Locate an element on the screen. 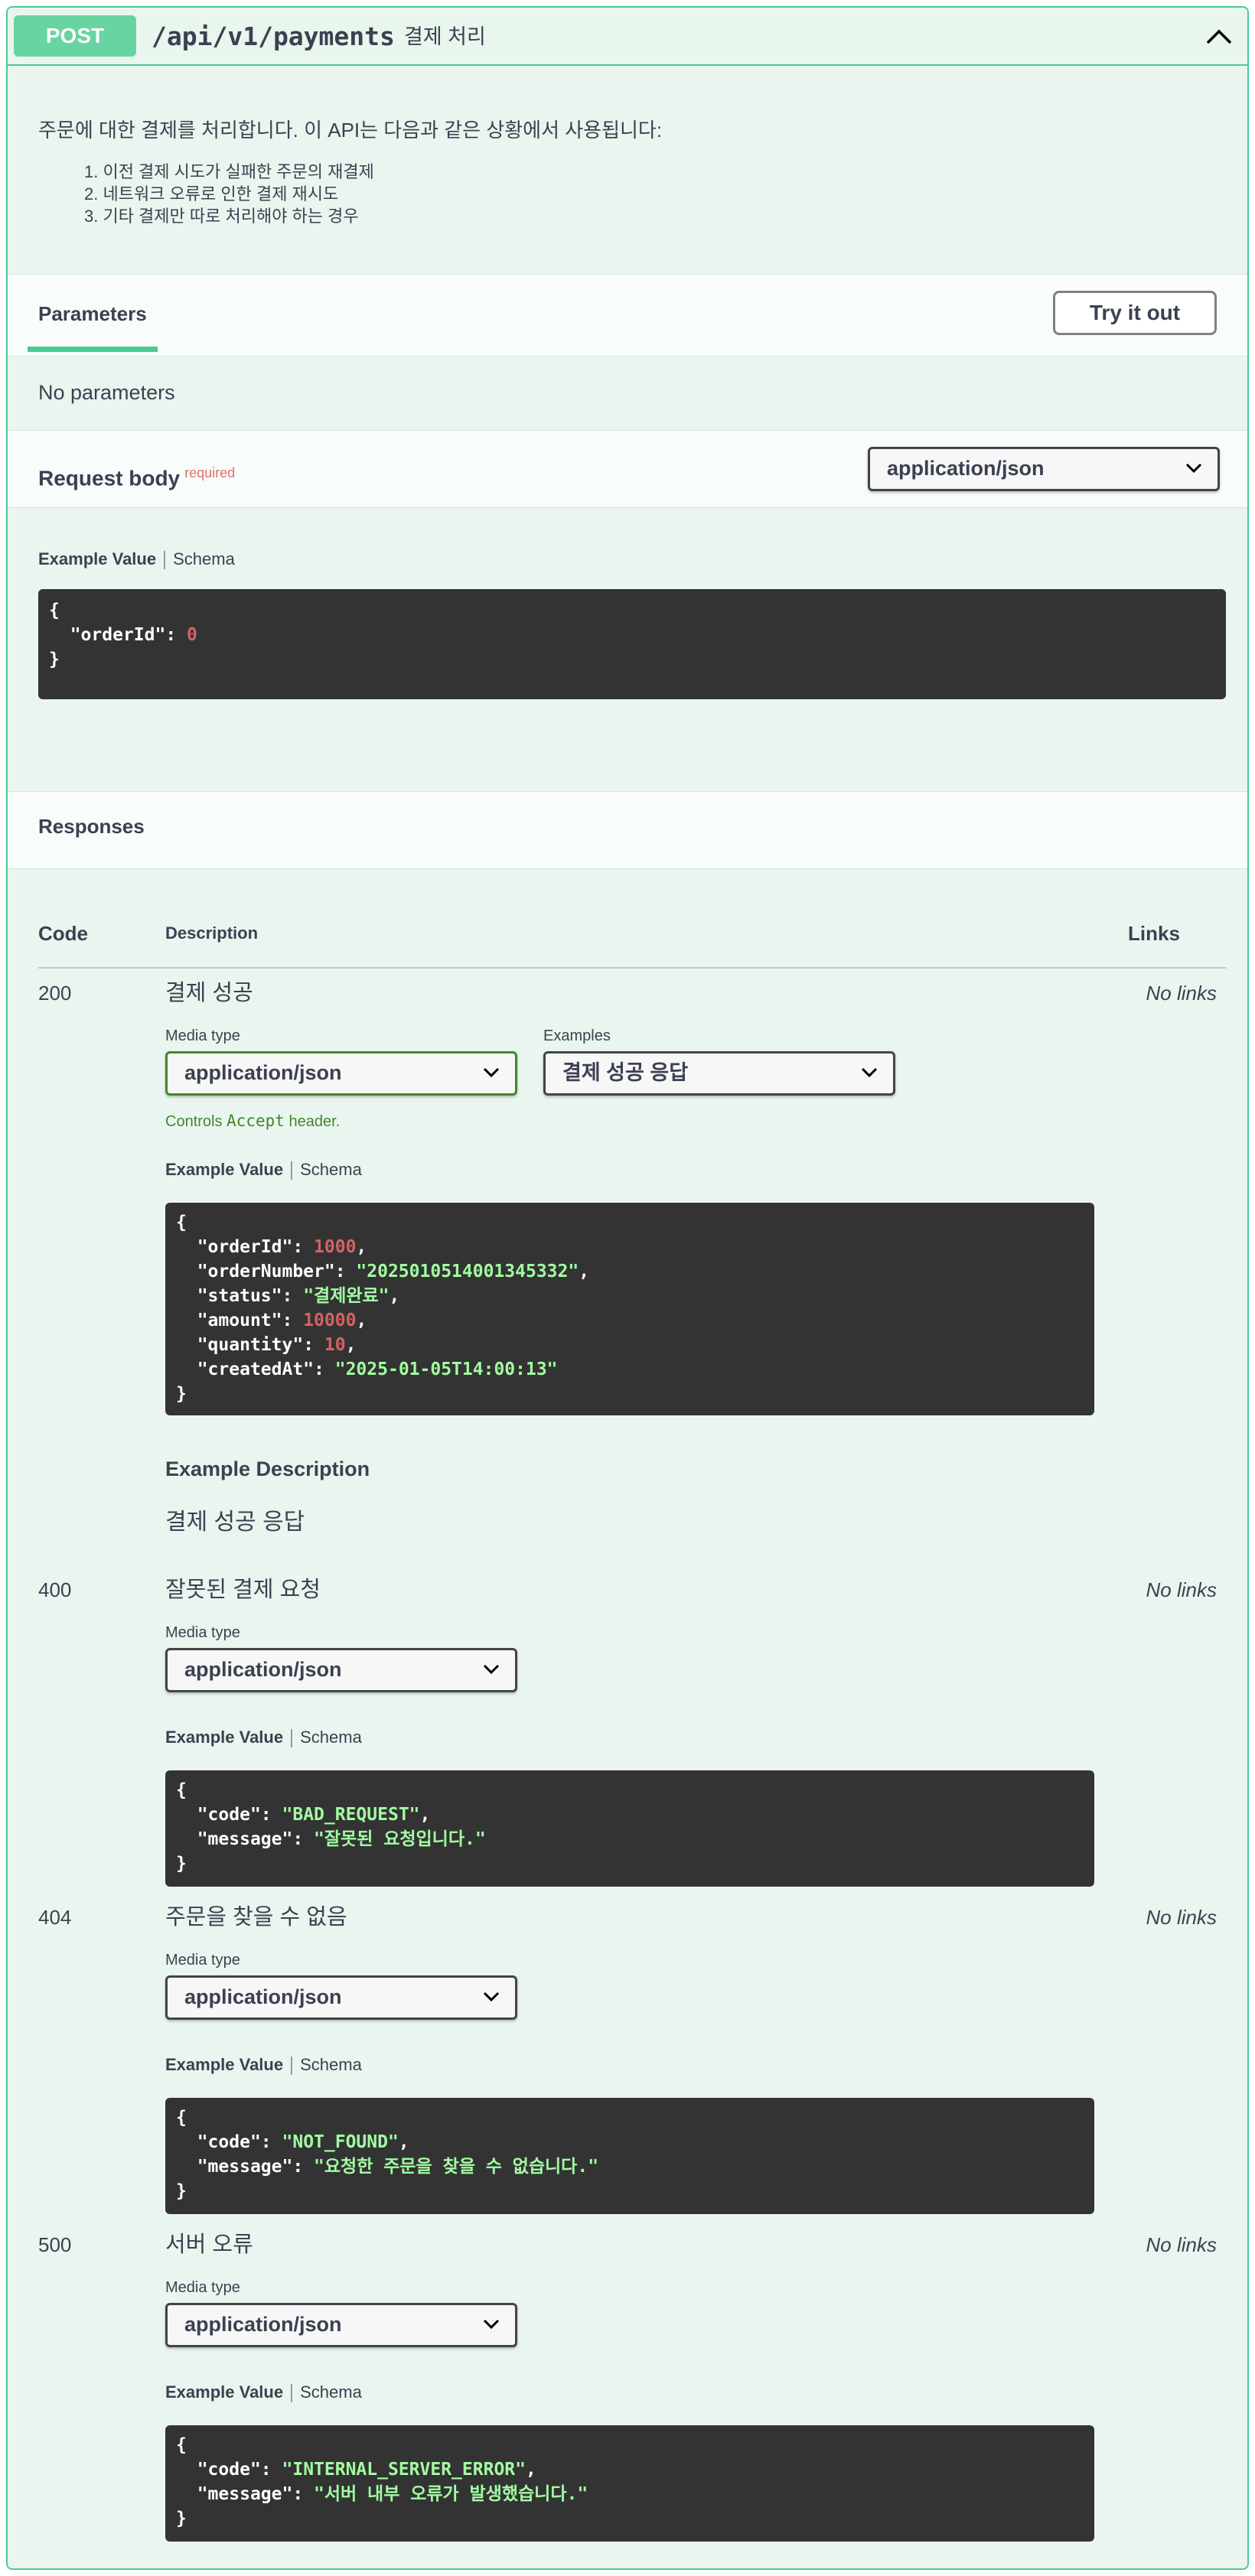 The image size is (1255, 2576). tab-parameters: Parameters is located at coordinates (92, 314).